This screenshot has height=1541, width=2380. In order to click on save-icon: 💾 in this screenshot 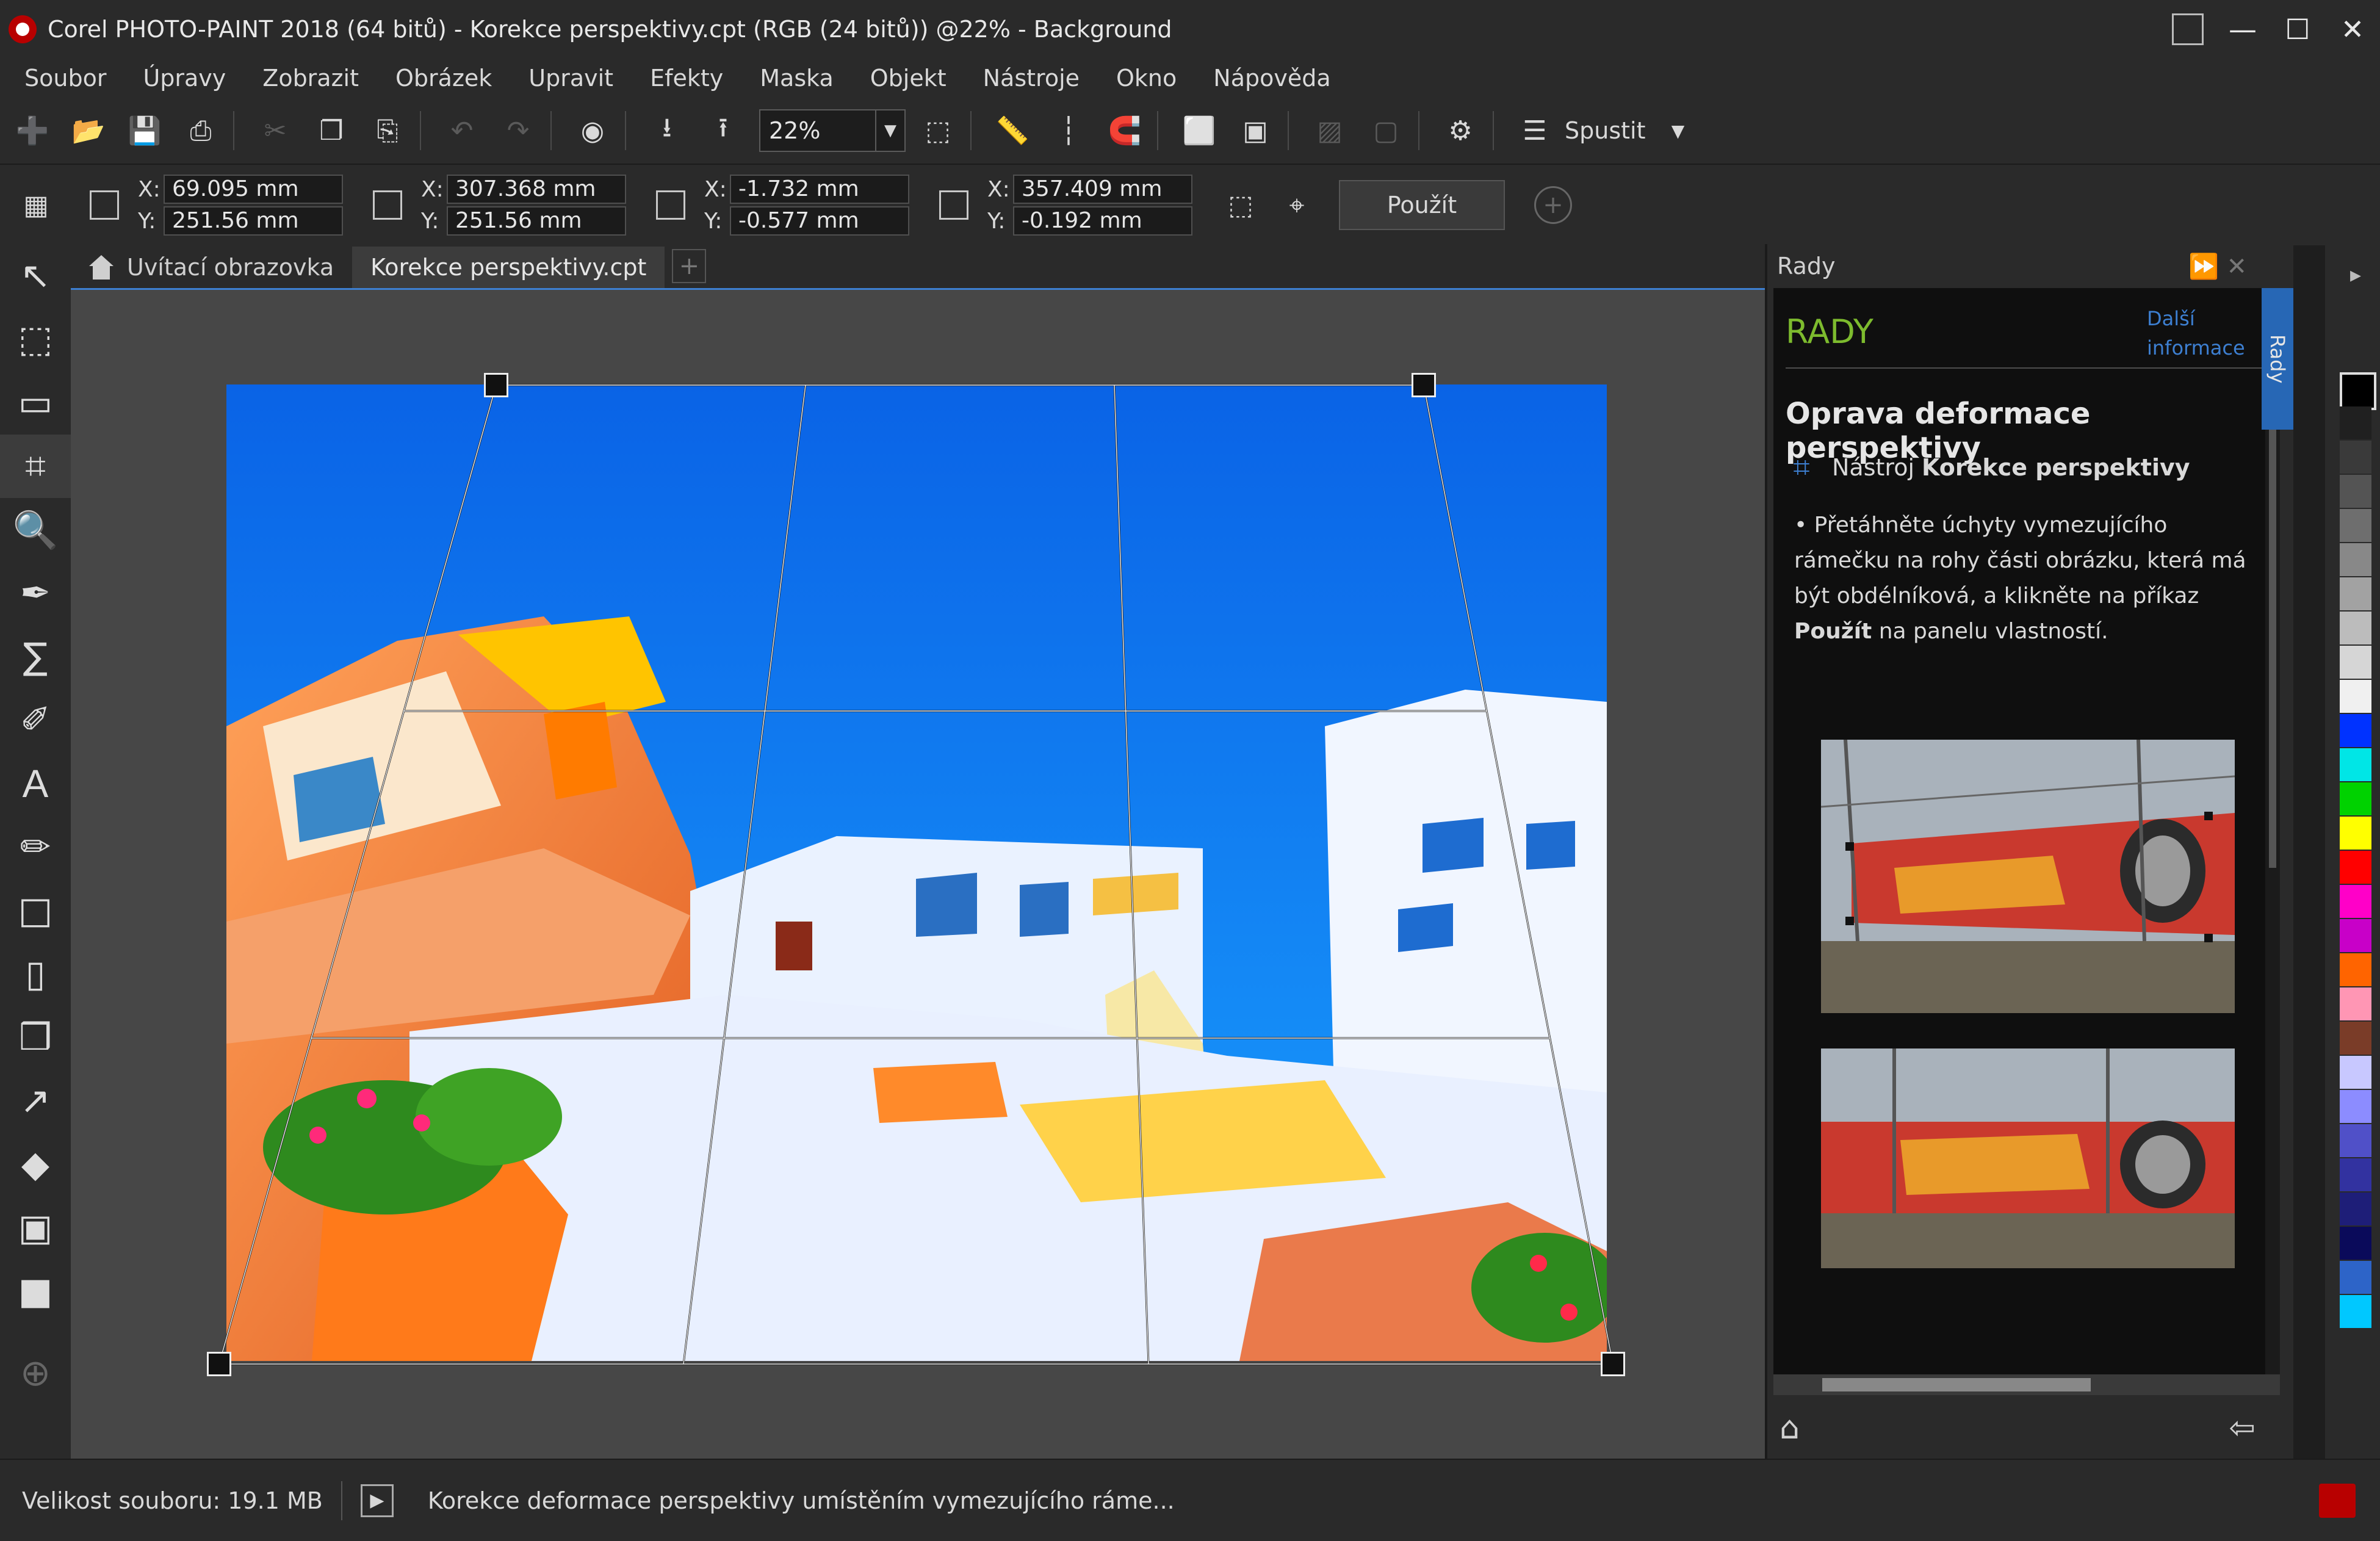, I will do `click(144, 130)`.